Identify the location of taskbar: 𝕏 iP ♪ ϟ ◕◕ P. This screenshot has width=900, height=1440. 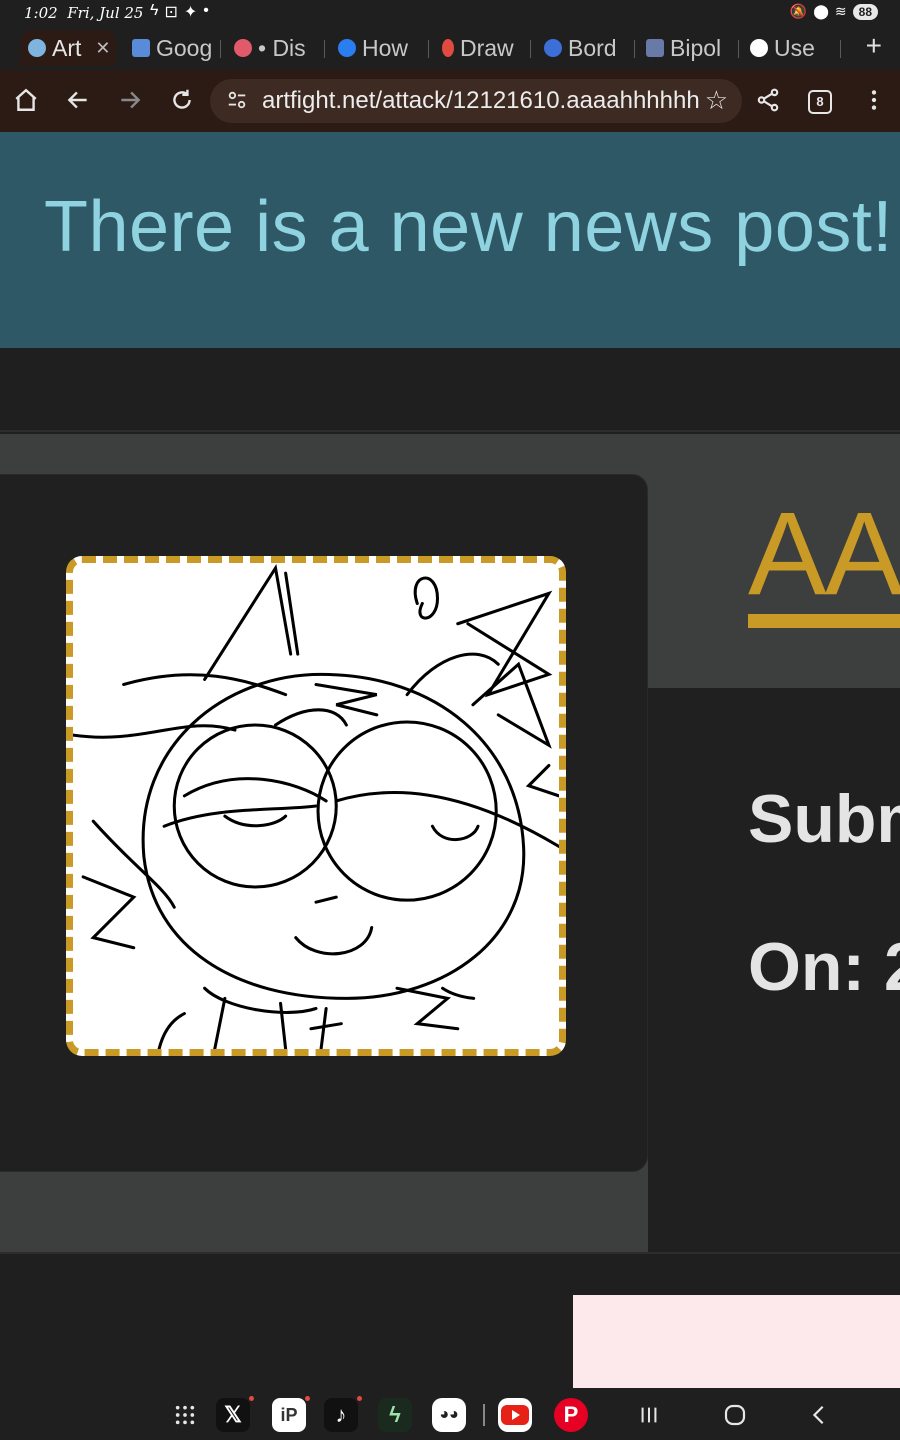
(450, 1414).